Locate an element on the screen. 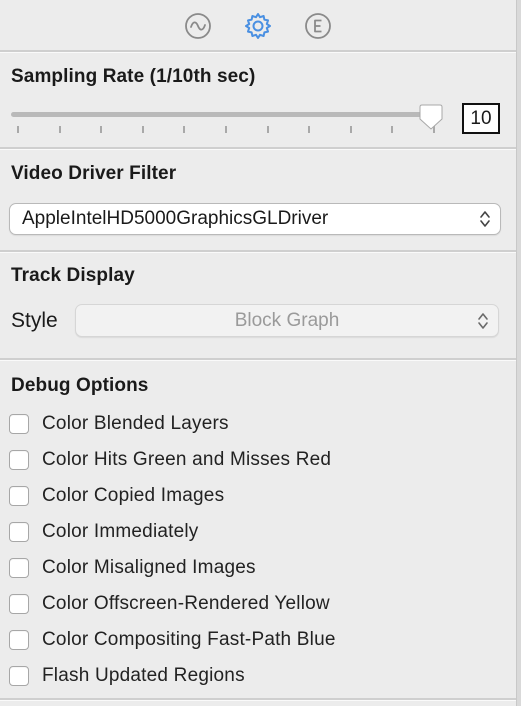  track-display-heading: Track Display is located at coordinates (73, 275).